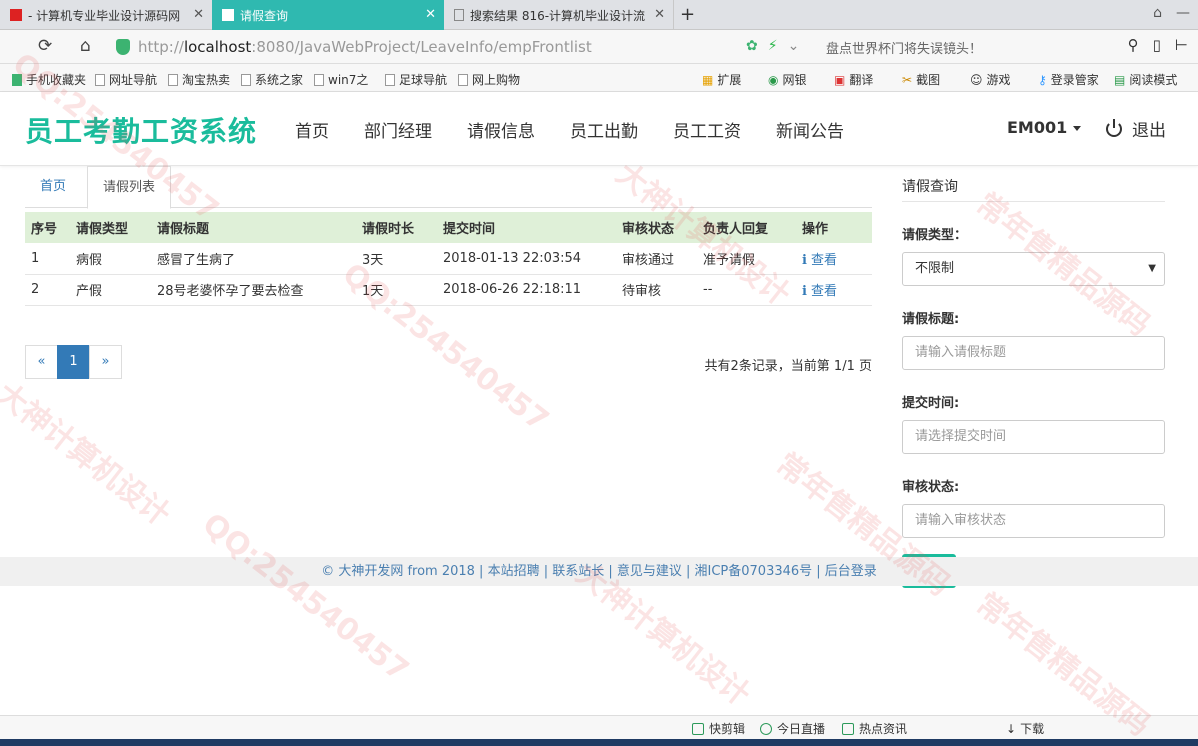 The height and width of the screenshot is (746, 1198). What do you see at coordinates (253, 227) in the screenshot?
I see `col-title: 请假标题` at bounding box center [253, 227].